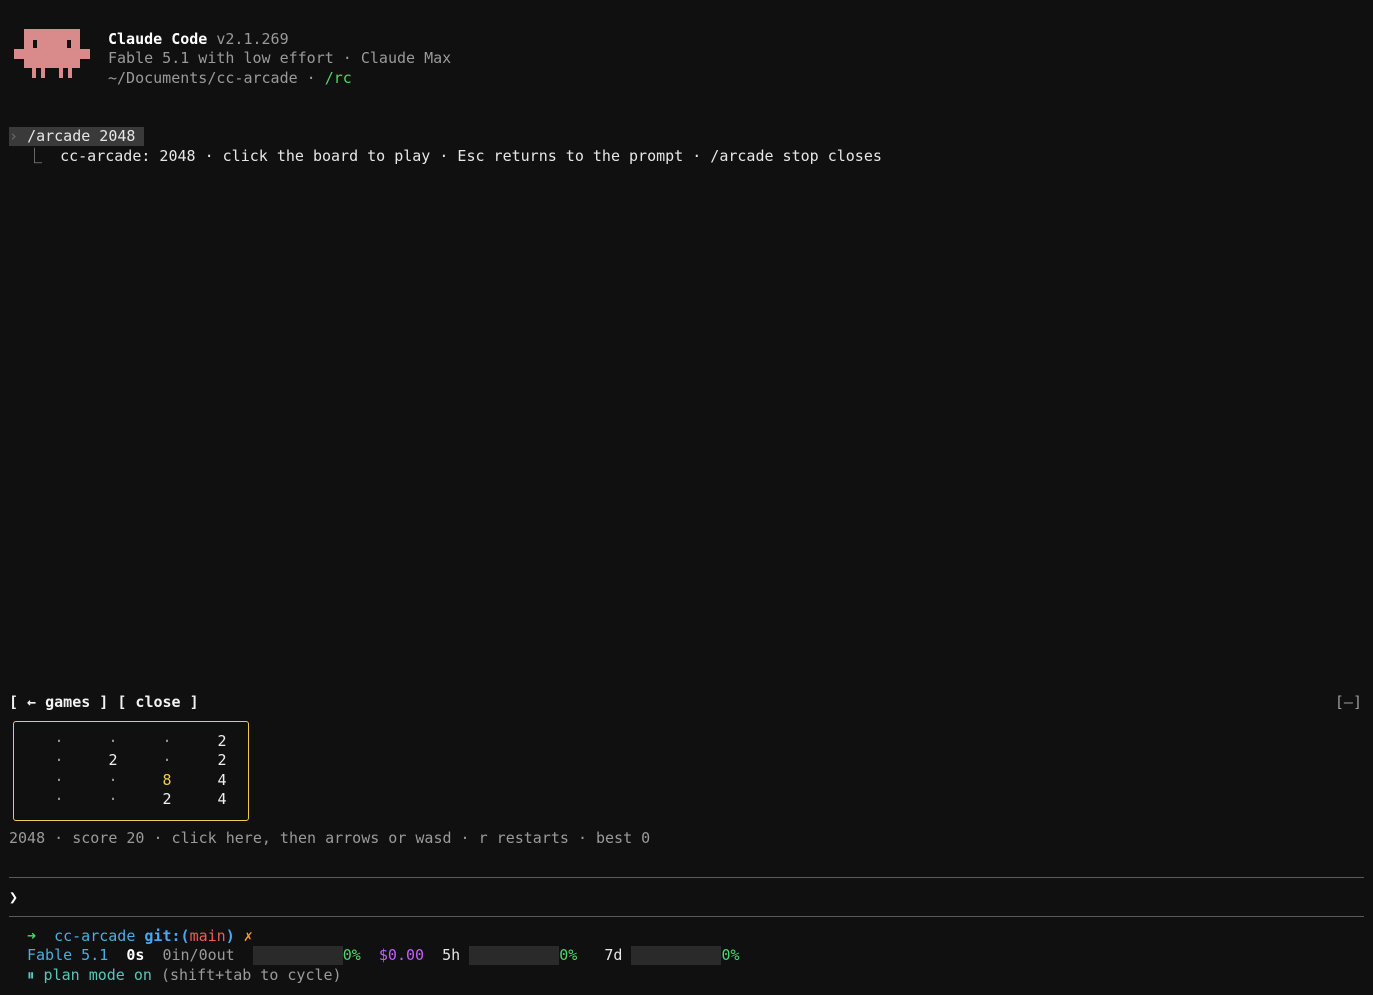 This screenshot has width=1373, height=995. I want to click on back-to-games-button: [ ← games ], so click(58, 702).